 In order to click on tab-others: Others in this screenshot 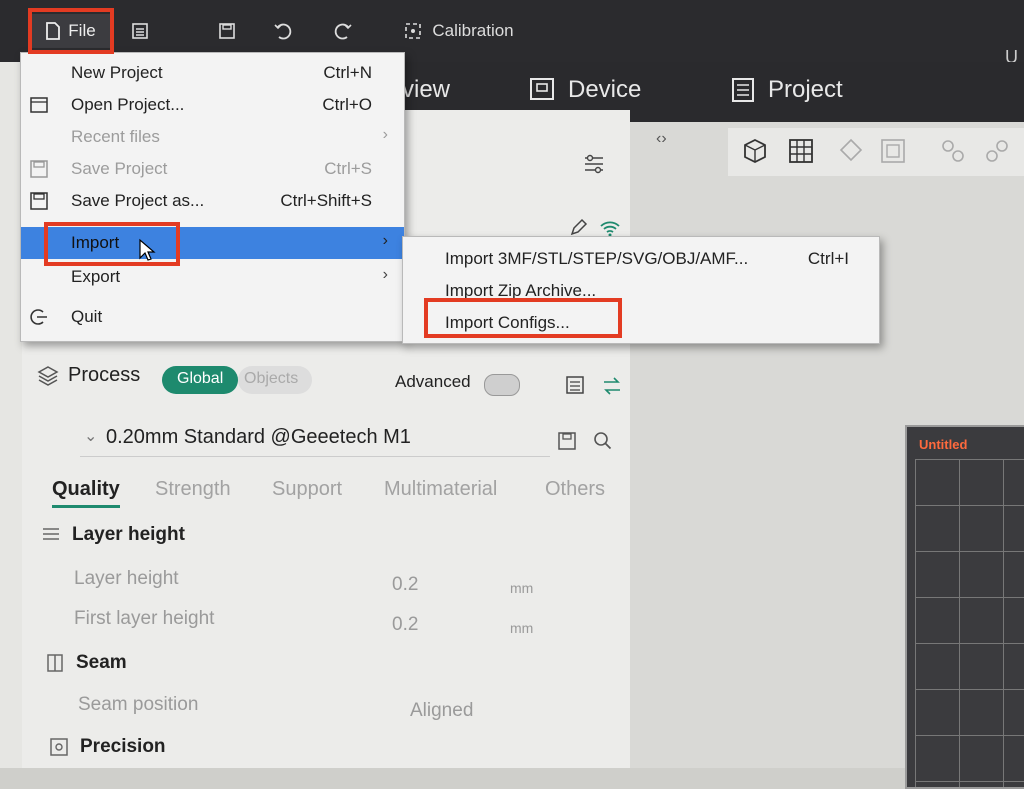, I will do `click(575, 489)`.